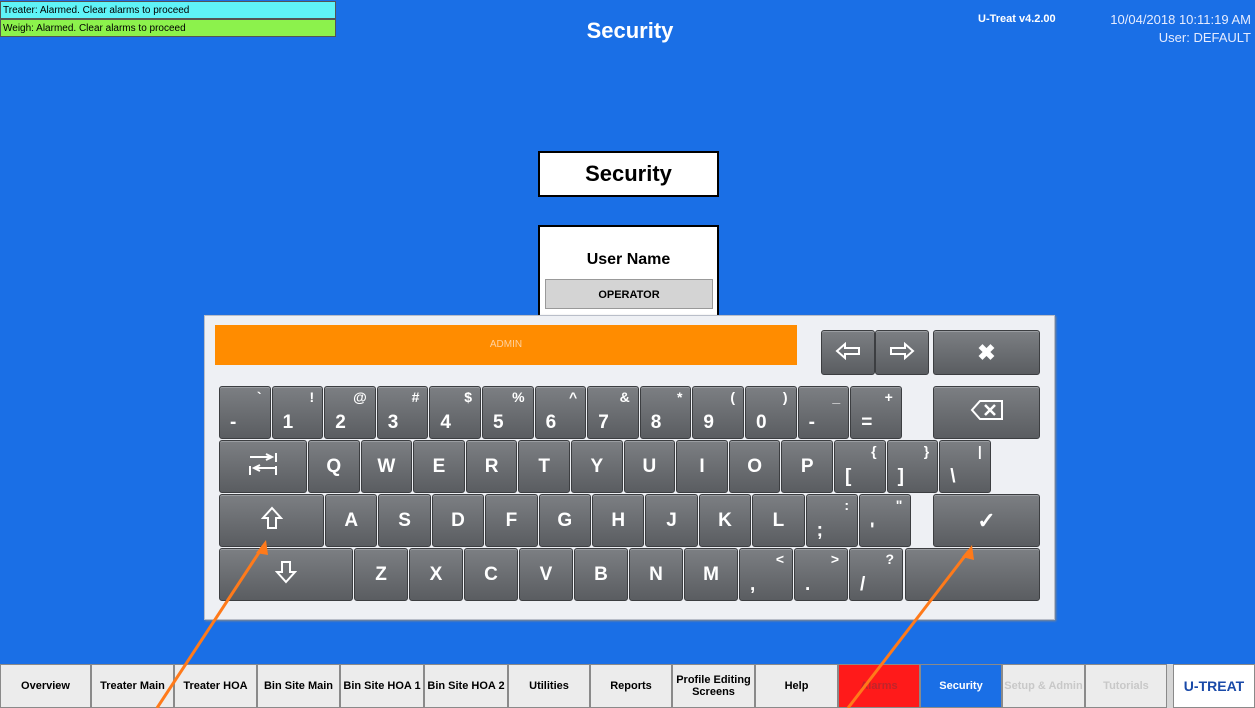 The width and height of the screenshot is (1255, 708). Describe the element at coordinates (754, 466) in the screenshot. I see `key-O: O` at that location.